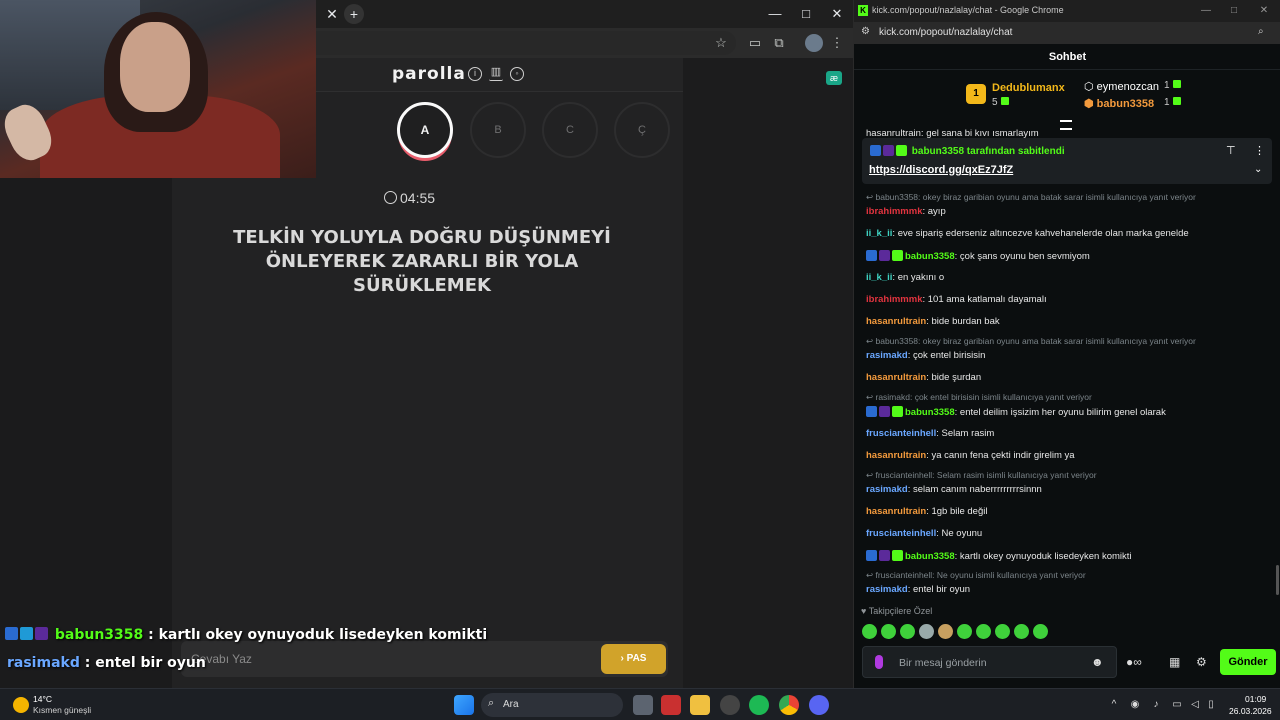 The height and width of the screenshot is (720, 1280). I want to click on chat-url-bar: ⚙ kick.com/popout/nazlalay/chat ⌕, so click(1067, 33).